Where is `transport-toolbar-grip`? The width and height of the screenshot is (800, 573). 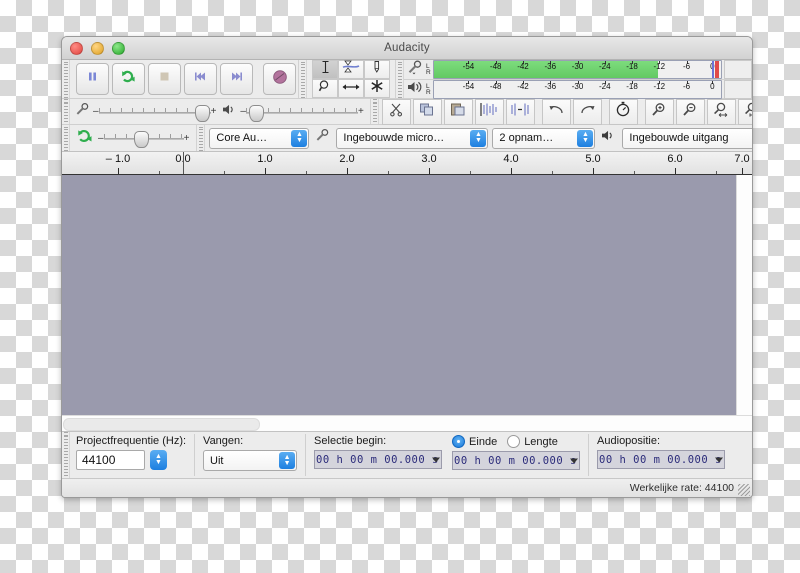
transport-toolbar-grip is located at coordinates (66, 79).